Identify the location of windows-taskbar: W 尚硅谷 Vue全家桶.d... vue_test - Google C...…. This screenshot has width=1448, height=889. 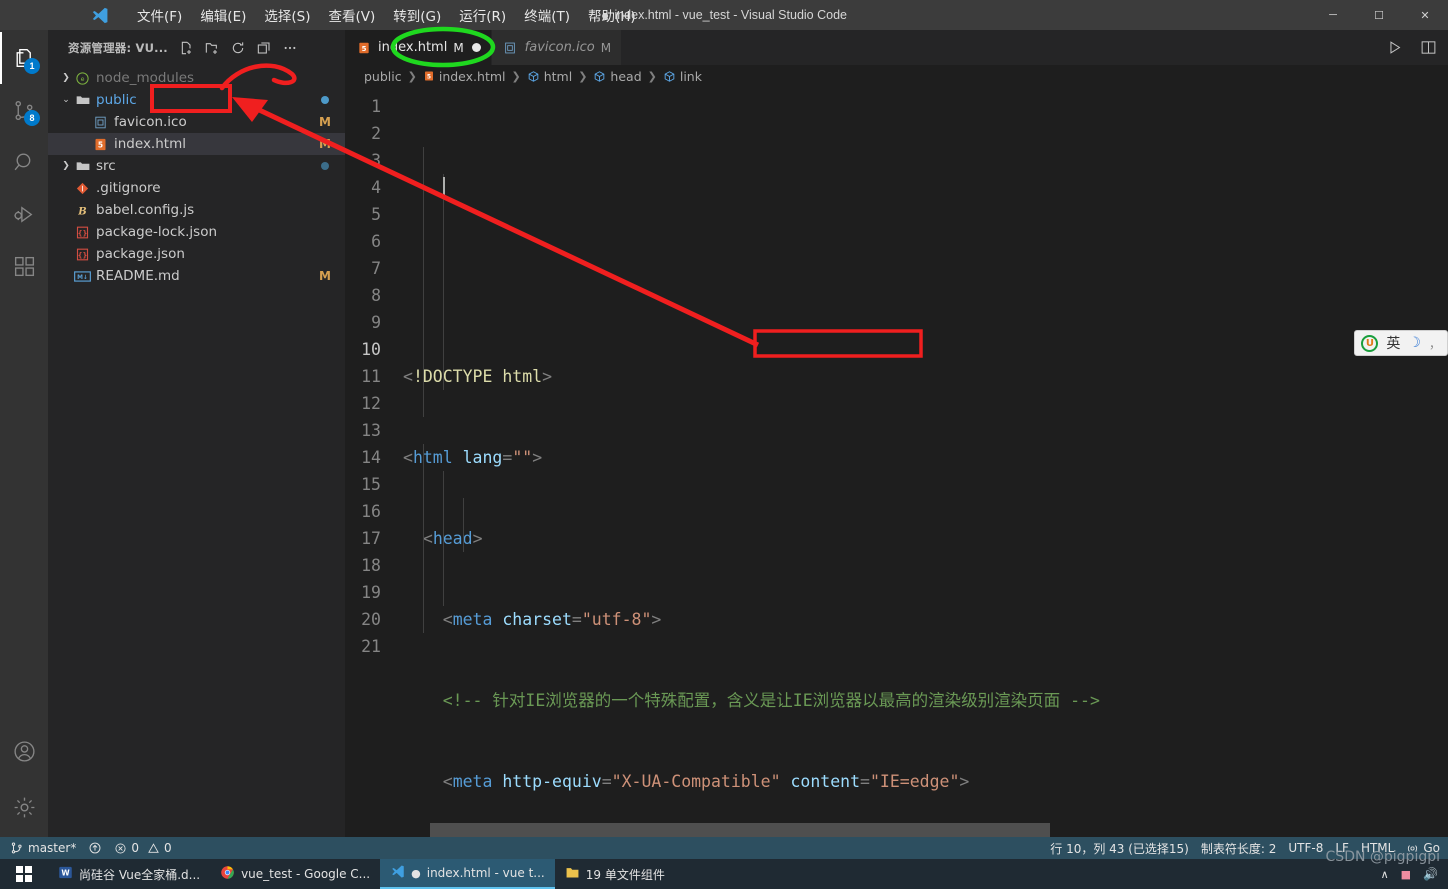
(724, 874).